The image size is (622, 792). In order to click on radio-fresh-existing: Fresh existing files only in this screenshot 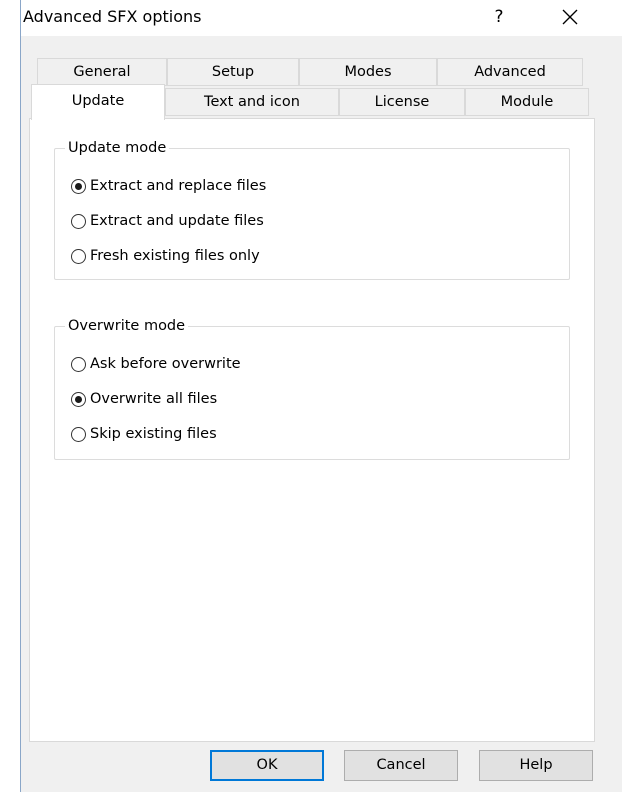, I will do `click(165, 256)`.